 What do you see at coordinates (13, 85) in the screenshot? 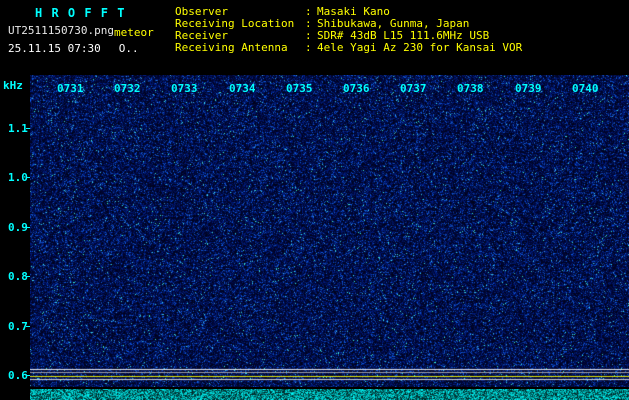
I see `y-axis-unit: kHz` at bounding box center [13, 85].